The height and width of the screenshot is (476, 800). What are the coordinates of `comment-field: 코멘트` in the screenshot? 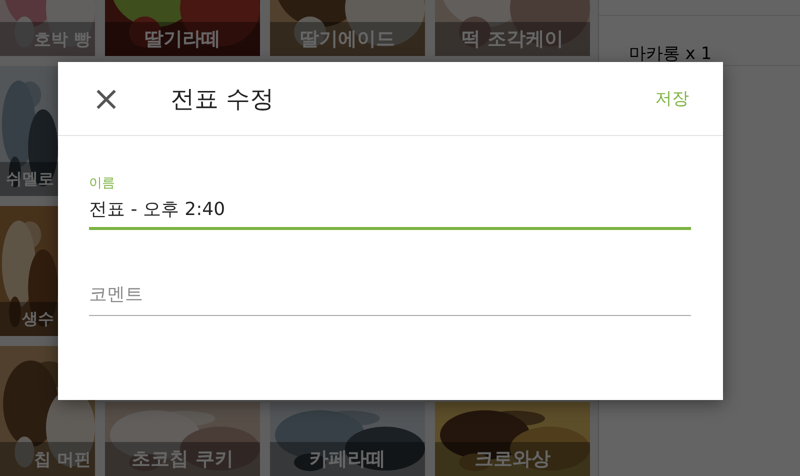 It's located at (390, 297).